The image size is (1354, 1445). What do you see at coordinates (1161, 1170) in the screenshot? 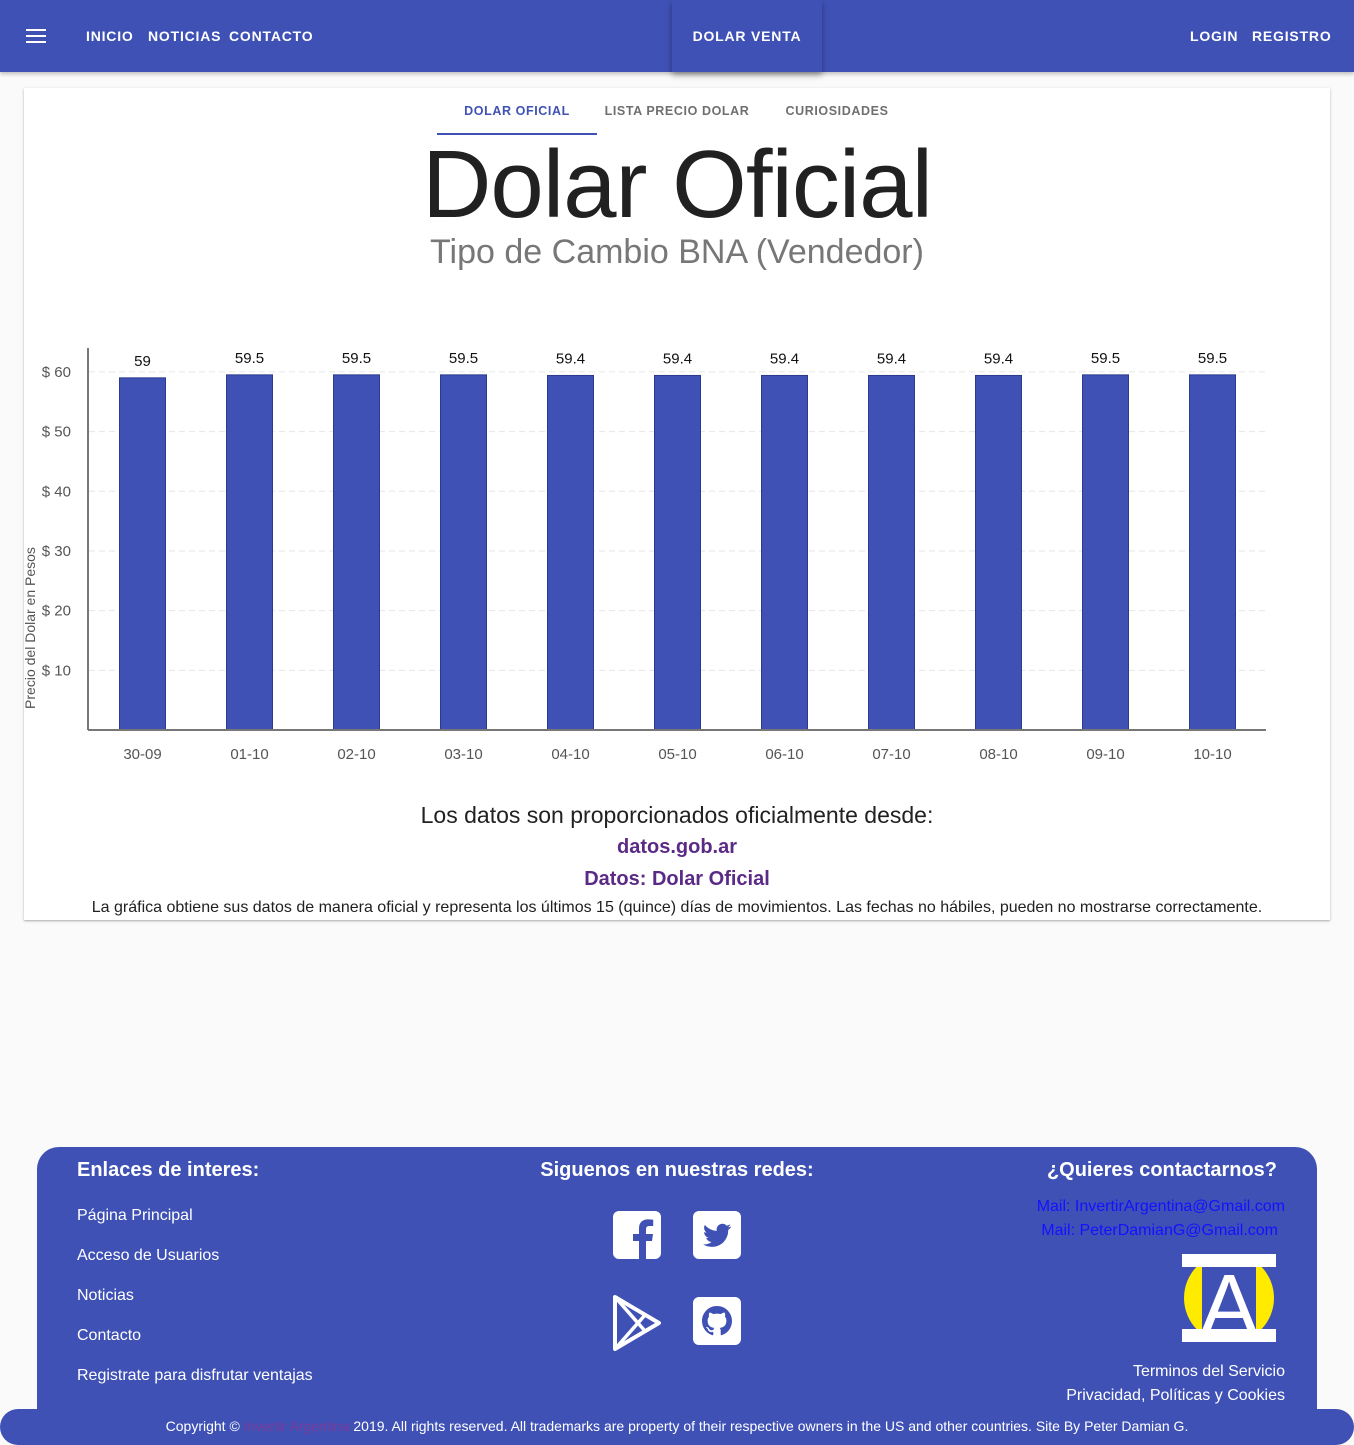
I see `footer-contact-title: ¿Quieres contactarnos?` at bounding box center [1161, 1170].